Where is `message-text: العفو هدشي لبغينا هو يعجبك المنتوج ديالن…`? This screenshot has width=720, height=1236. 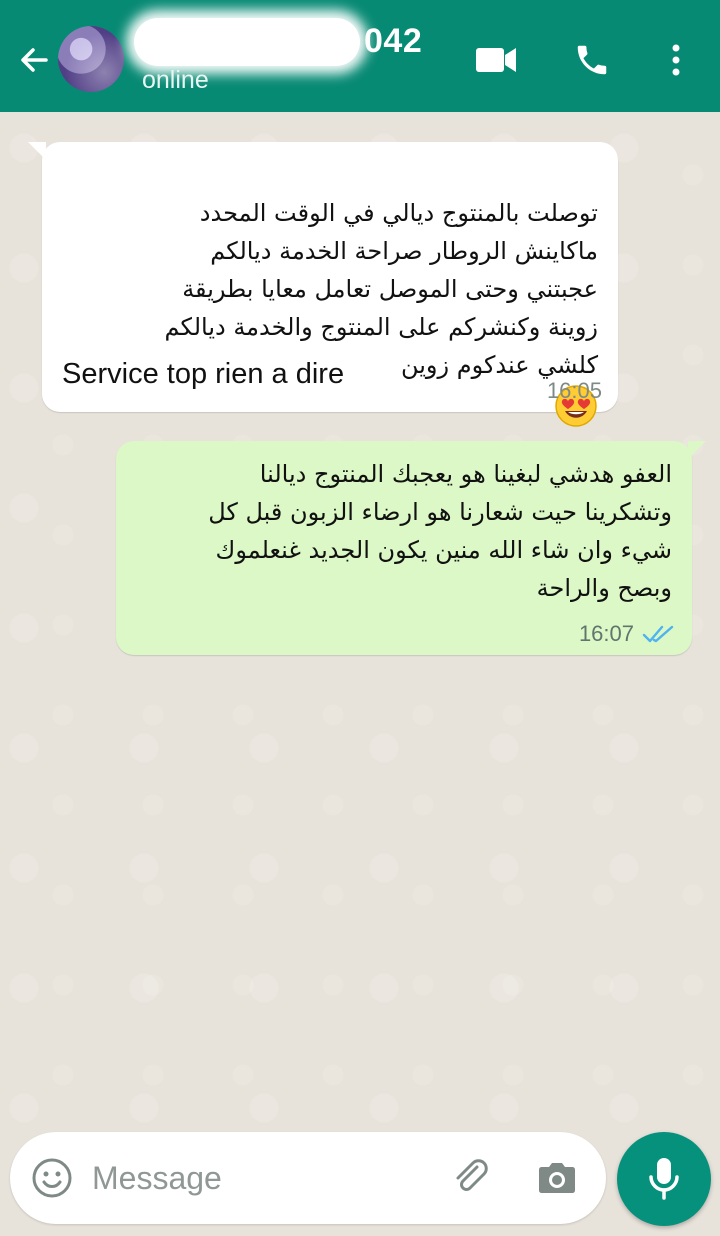
message-text: العفو هدشي لبغينا هو يعجبك المنتوج ديالن… is located at coordinates (440, 531).